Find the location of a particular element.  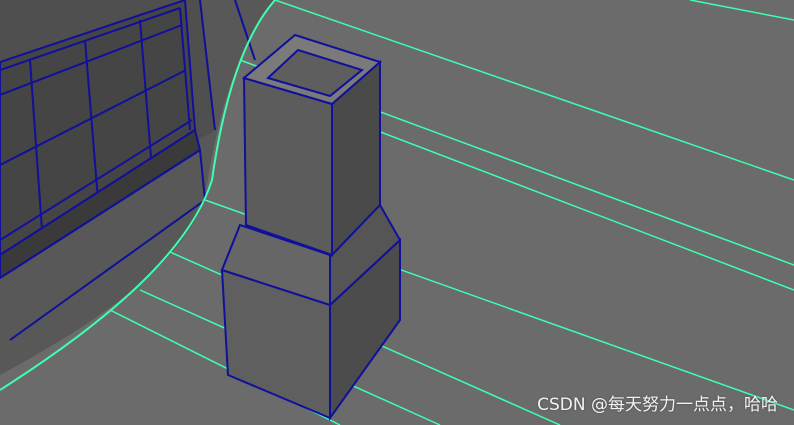

watermark: CSDN @每天努力一点点，哈哈 is located at coordinates (657, 405).